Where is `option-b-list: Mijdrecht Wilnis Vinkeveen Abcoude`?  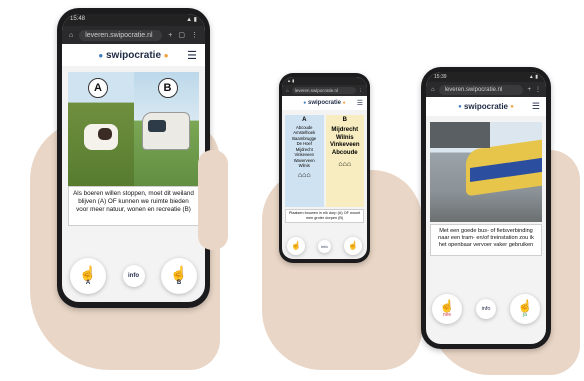
option-b-list: Mijdrecht Wilnis Vinkeveen Abcoude is located at coordinates (345, 142).